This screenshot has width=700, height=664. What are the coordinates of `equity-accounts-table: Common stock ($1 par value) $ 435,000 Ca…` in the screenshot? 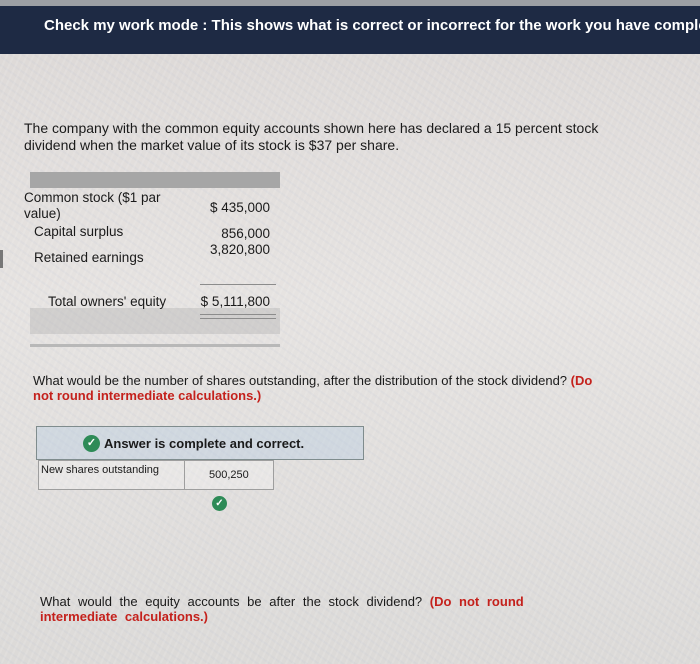 It's located at (152, 260).